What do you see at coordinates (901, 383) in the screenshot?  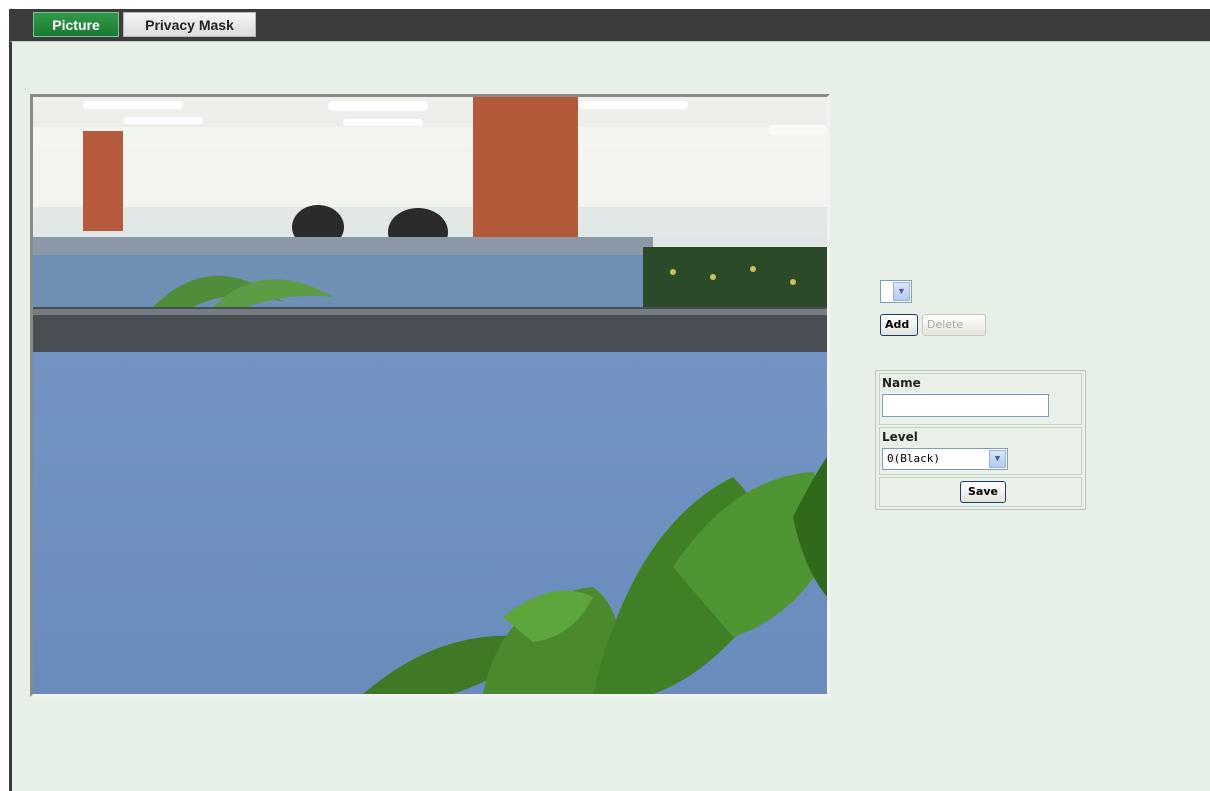 I see `name-label: Name` at bounding box center [901, 383].